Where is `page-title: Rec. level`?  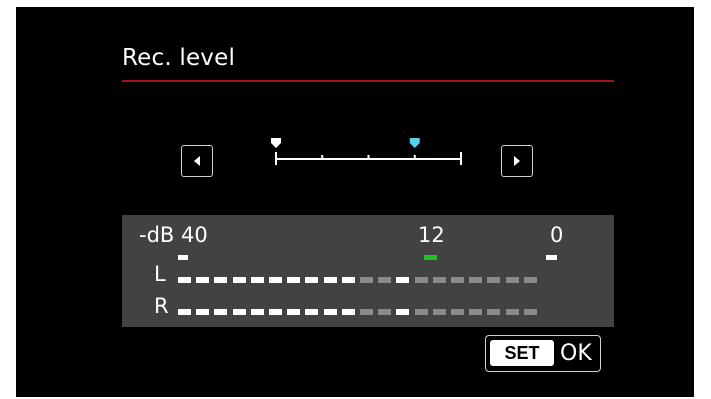 page-title: Rec. level is located at coordinates (179, 58).